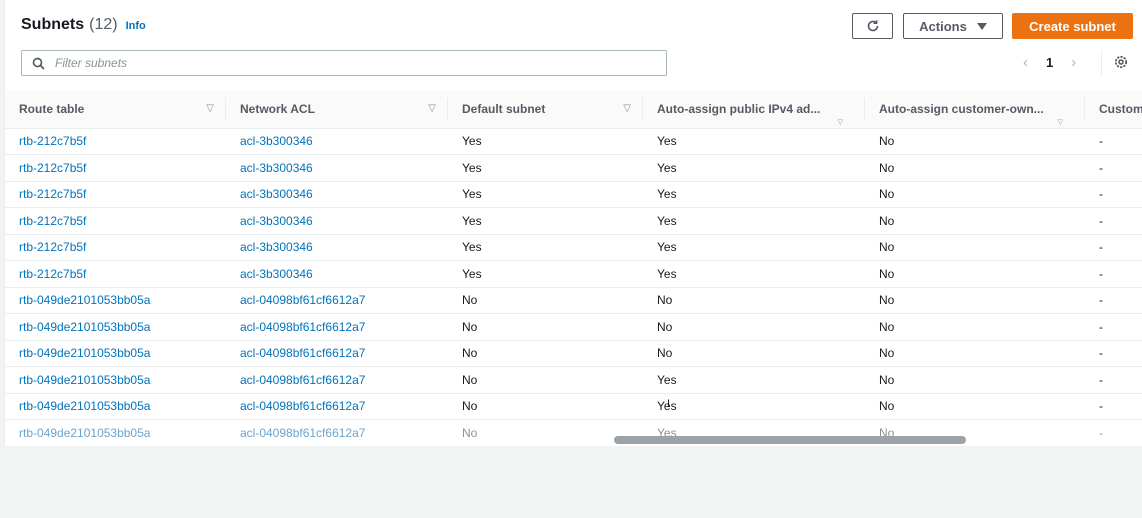  Describe the element at coordinates (975, 109) in the screenshot. I see `column-header-auto-assign-customer-owned: Auto-assign customer-own... ▽` at that location.